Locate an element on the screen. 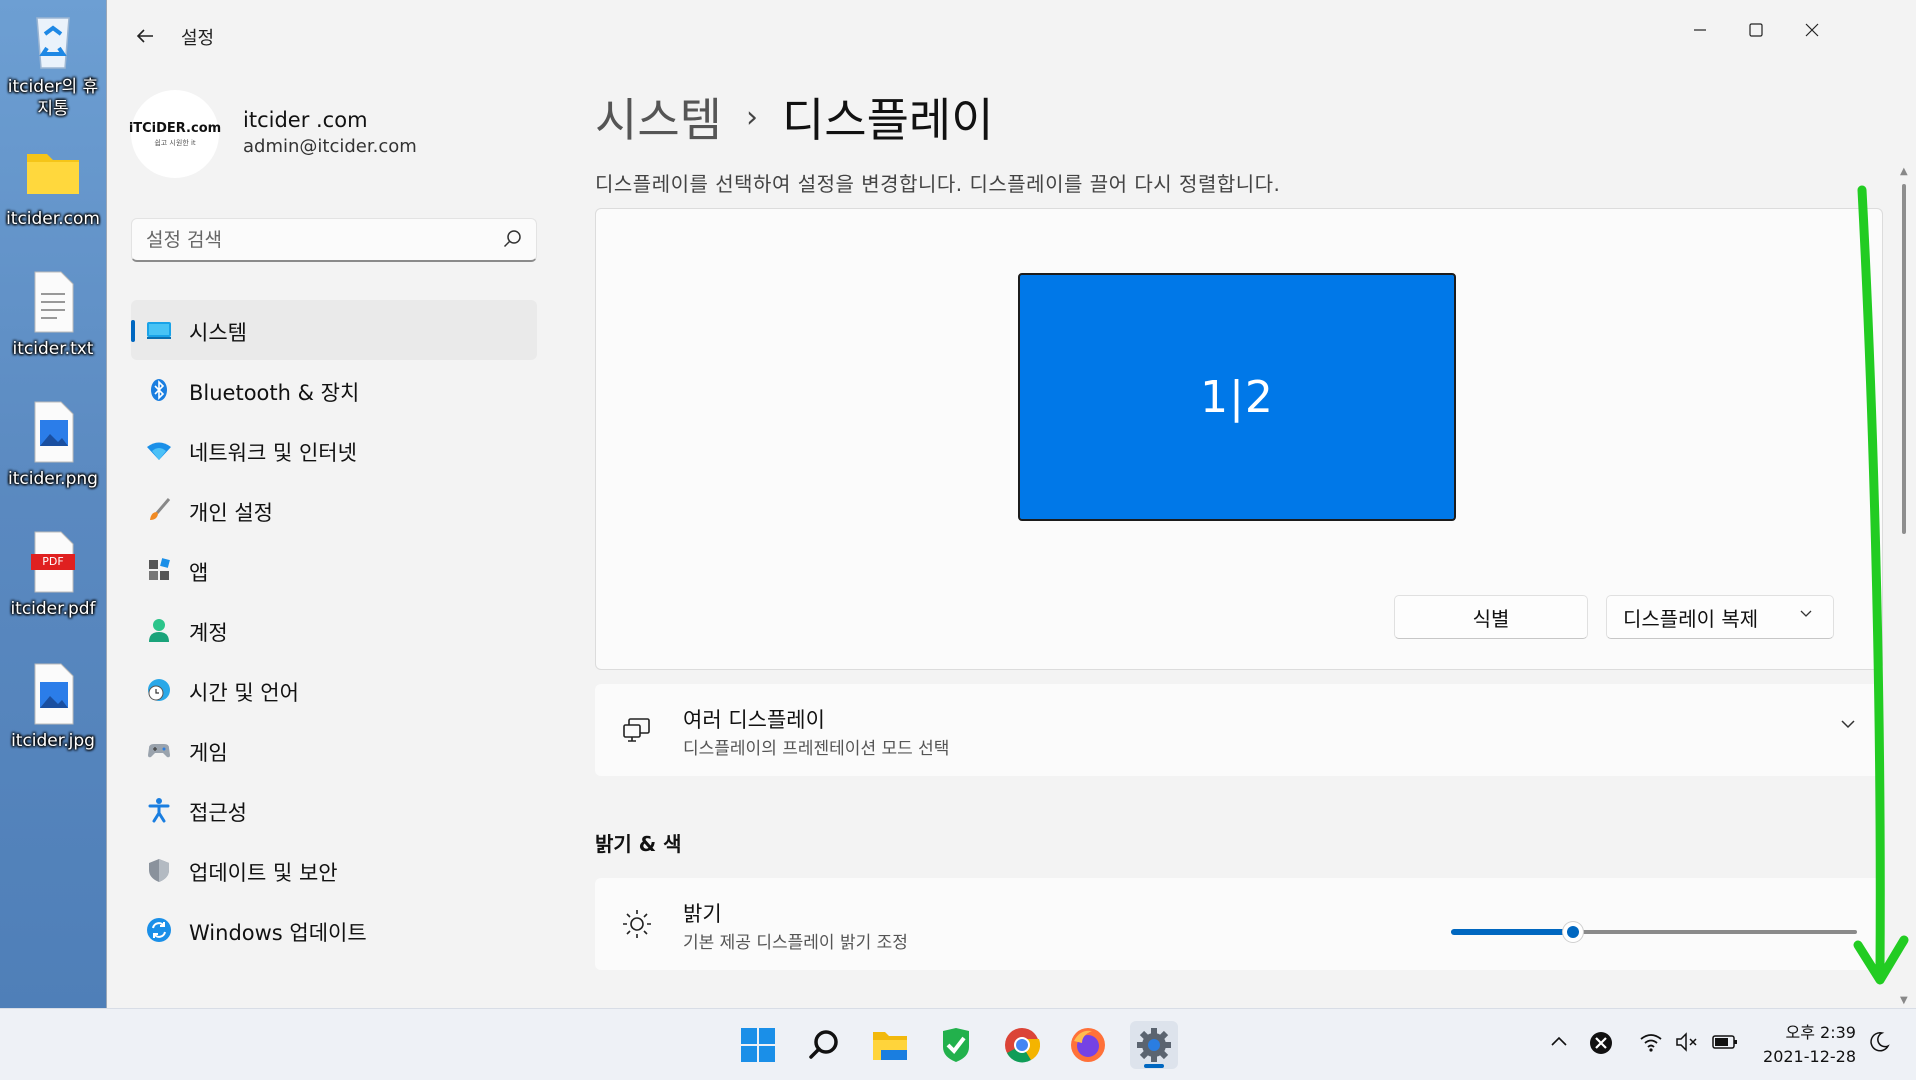 The image size is (1916, 1080). desktop-icon-txt: itcider.txt is located at coordinates (53, 315).